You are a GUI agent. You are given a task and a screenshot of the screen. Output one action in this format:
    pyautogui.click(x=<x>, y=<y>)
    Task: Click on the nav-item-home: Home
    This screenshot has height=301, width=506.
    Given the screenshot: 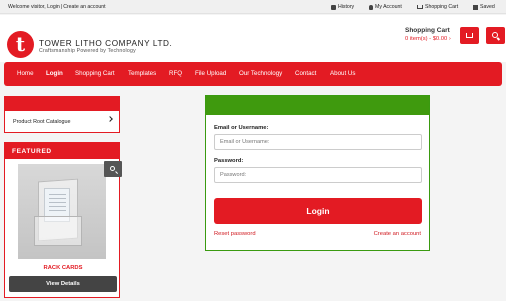 What is the action you would take?
    pyautogui.click(x=25, y=73)
    